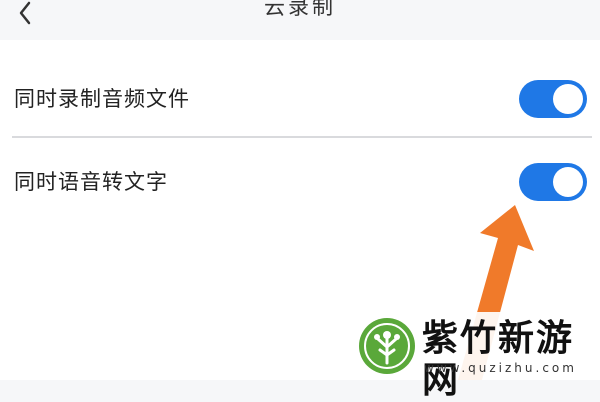  I want to click on speech-to-text-toggle, so click(553, 182).